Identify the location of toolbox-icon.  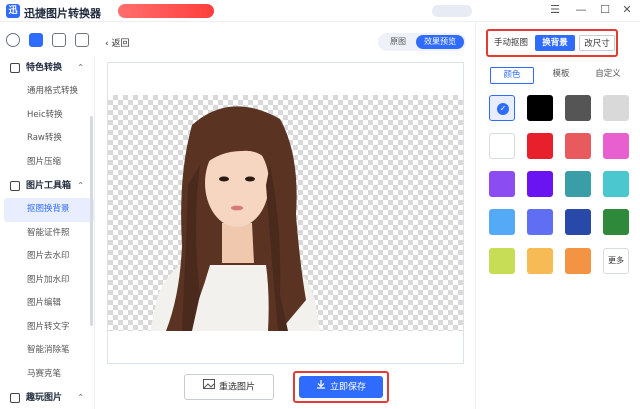
(15, 186).